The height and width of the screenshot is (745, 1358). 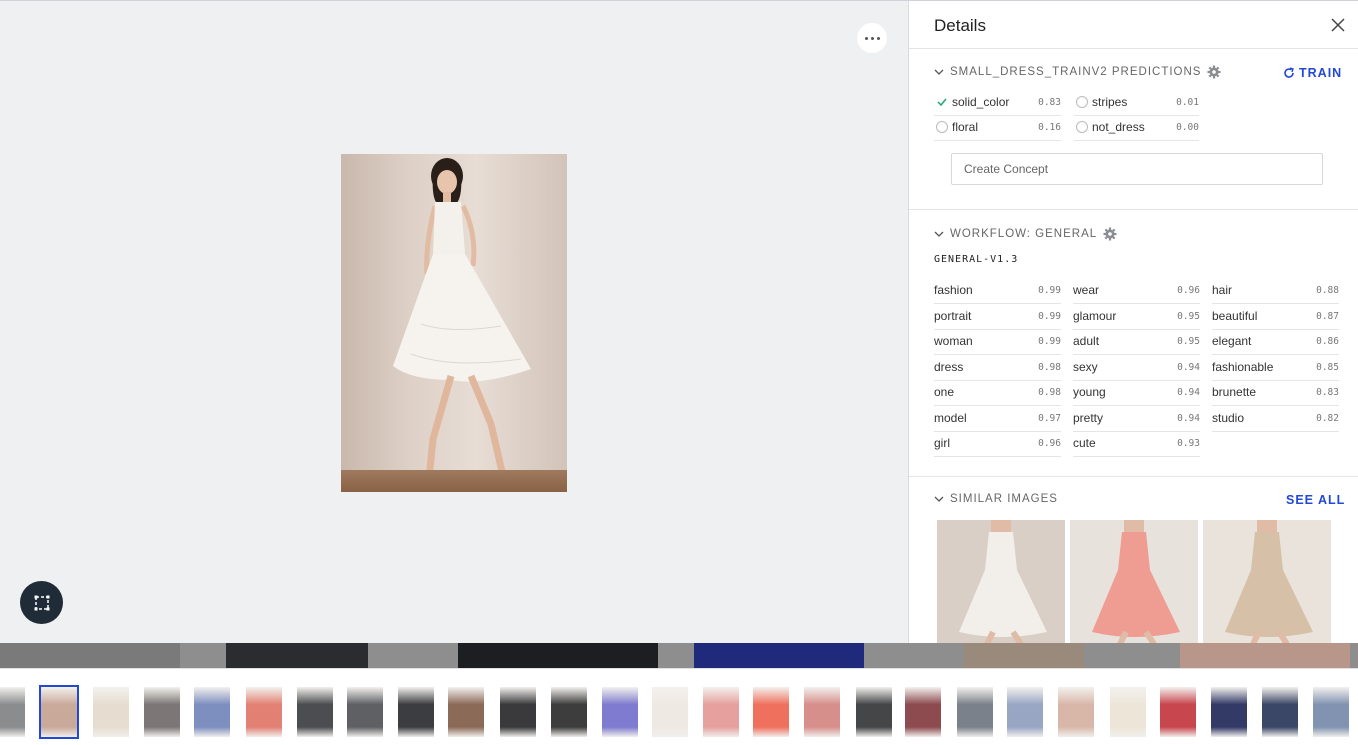 What do you see at coordinates (518, 712) in the screenshot?
I see `black-halter-dress-thumb` at bounding box center [518, 712].